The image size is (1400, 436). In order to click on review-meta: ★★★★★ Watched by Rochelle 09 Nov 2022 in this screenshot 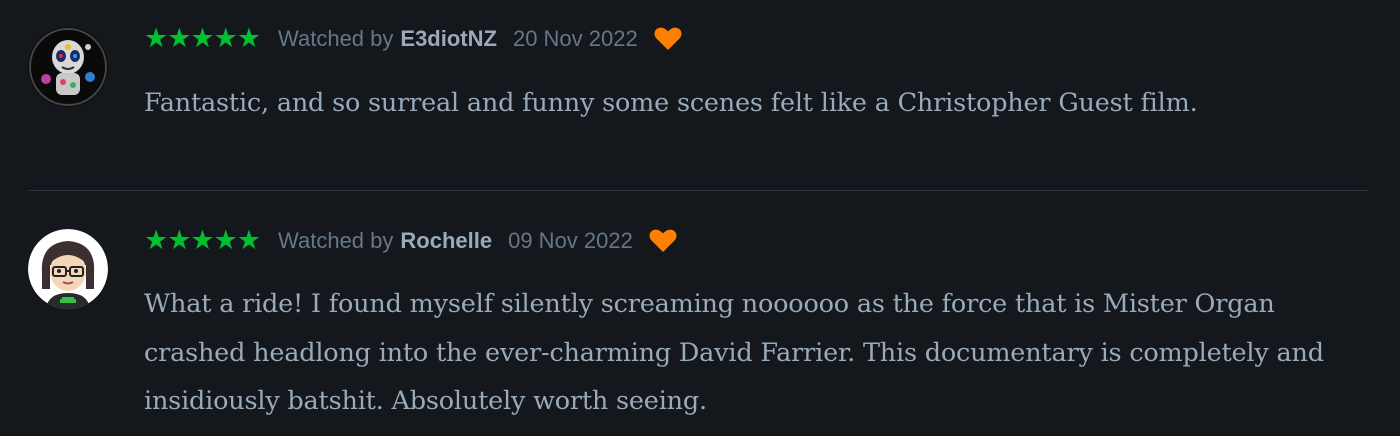, I will do `click(410, 241)`.